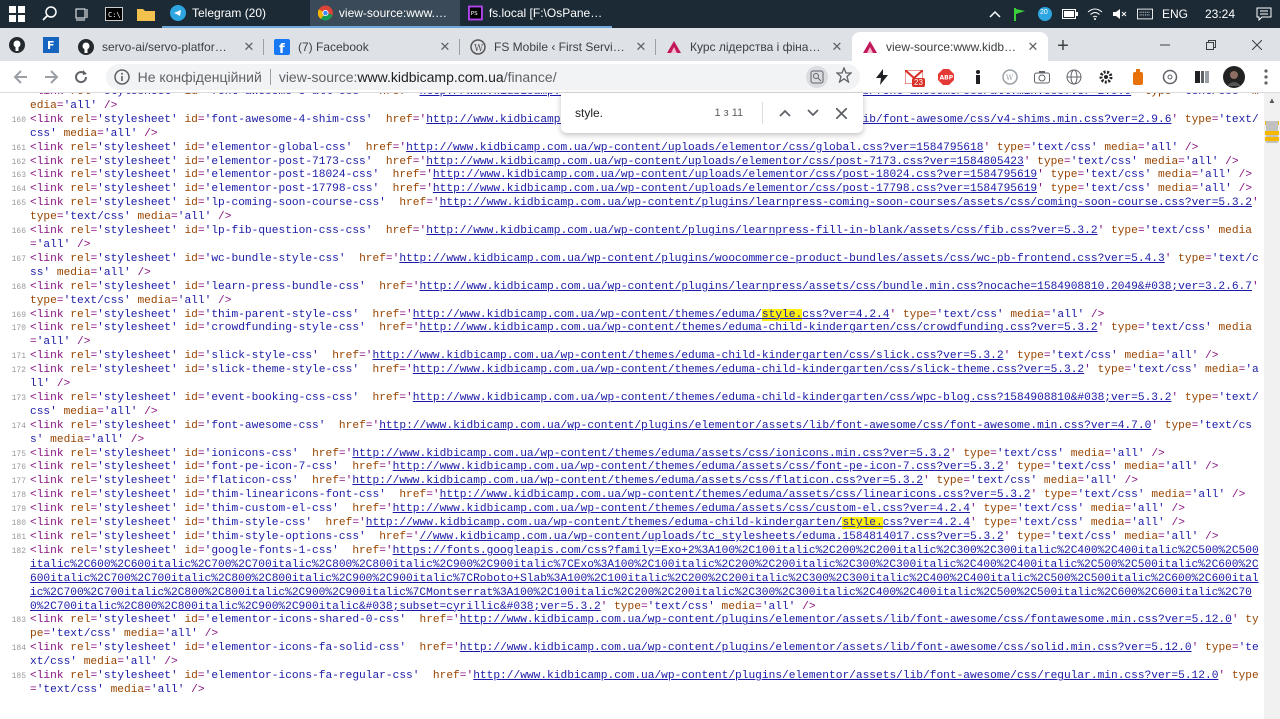 The image size is (1280, 719). Describe the element at coordinates (17, 44) in the screenshot. I see `pinned-tab-github` at that location.